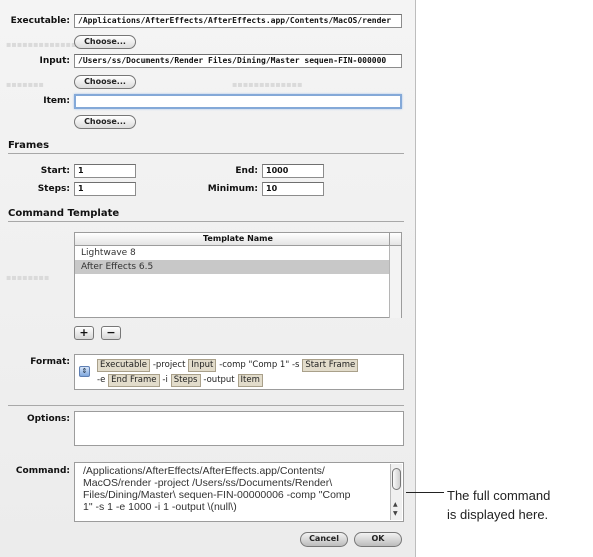 The height and width of the screenshot is (557, 593). Describe the element at coordinates (259, 365) in the screenshot. I see `format-text: -comp "Comp 1" -s` at that location.